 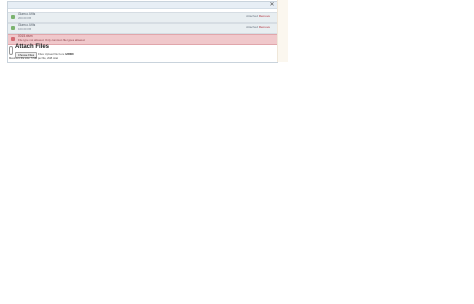 I want to click on chosen-count: 1/3000, so click(x=69, y=54).